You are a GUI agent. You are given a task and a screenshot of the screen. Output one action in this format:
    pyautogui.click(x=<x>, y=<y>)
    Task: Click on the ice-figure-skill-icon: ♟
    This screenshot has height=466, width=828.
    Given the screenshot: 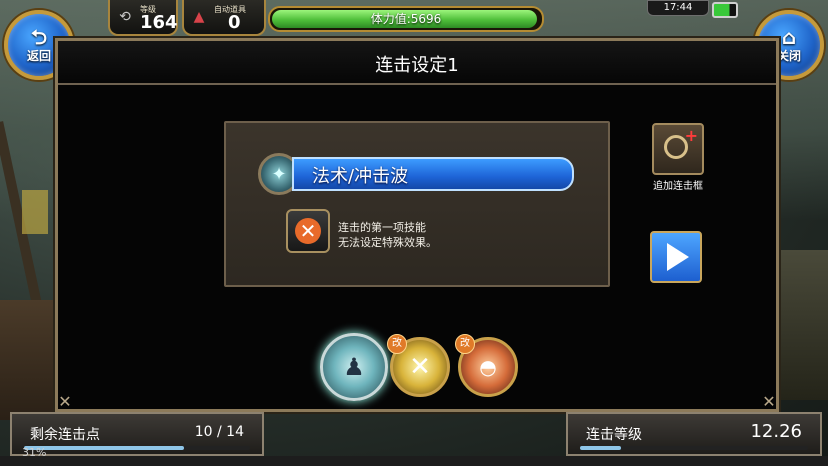 What is the action you would take?
    pyautogui.click(x=354, y=367)
    